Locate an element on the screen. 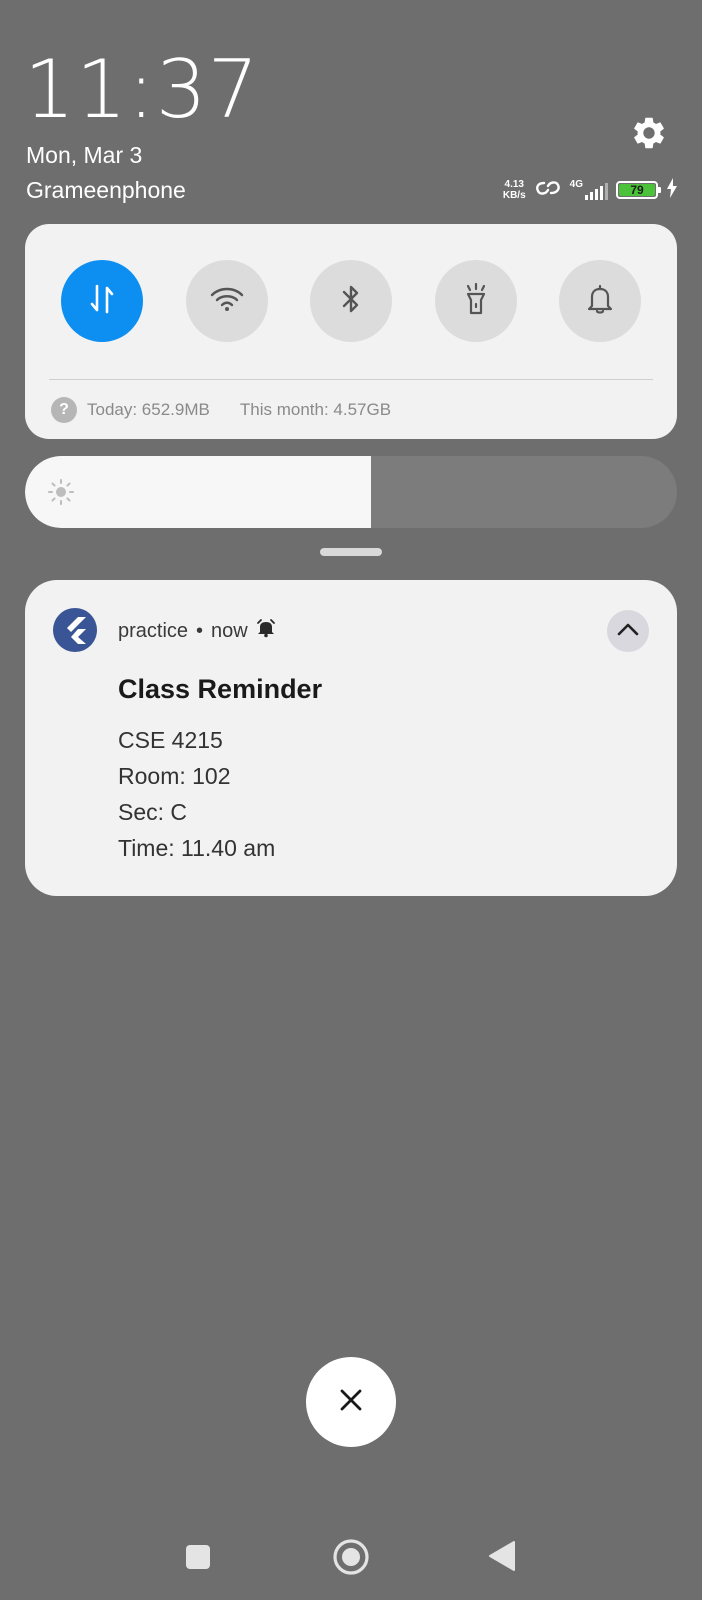 The height and width of the screenshot is (1600, 702). close-icon is located at coordinates (351, 1402).